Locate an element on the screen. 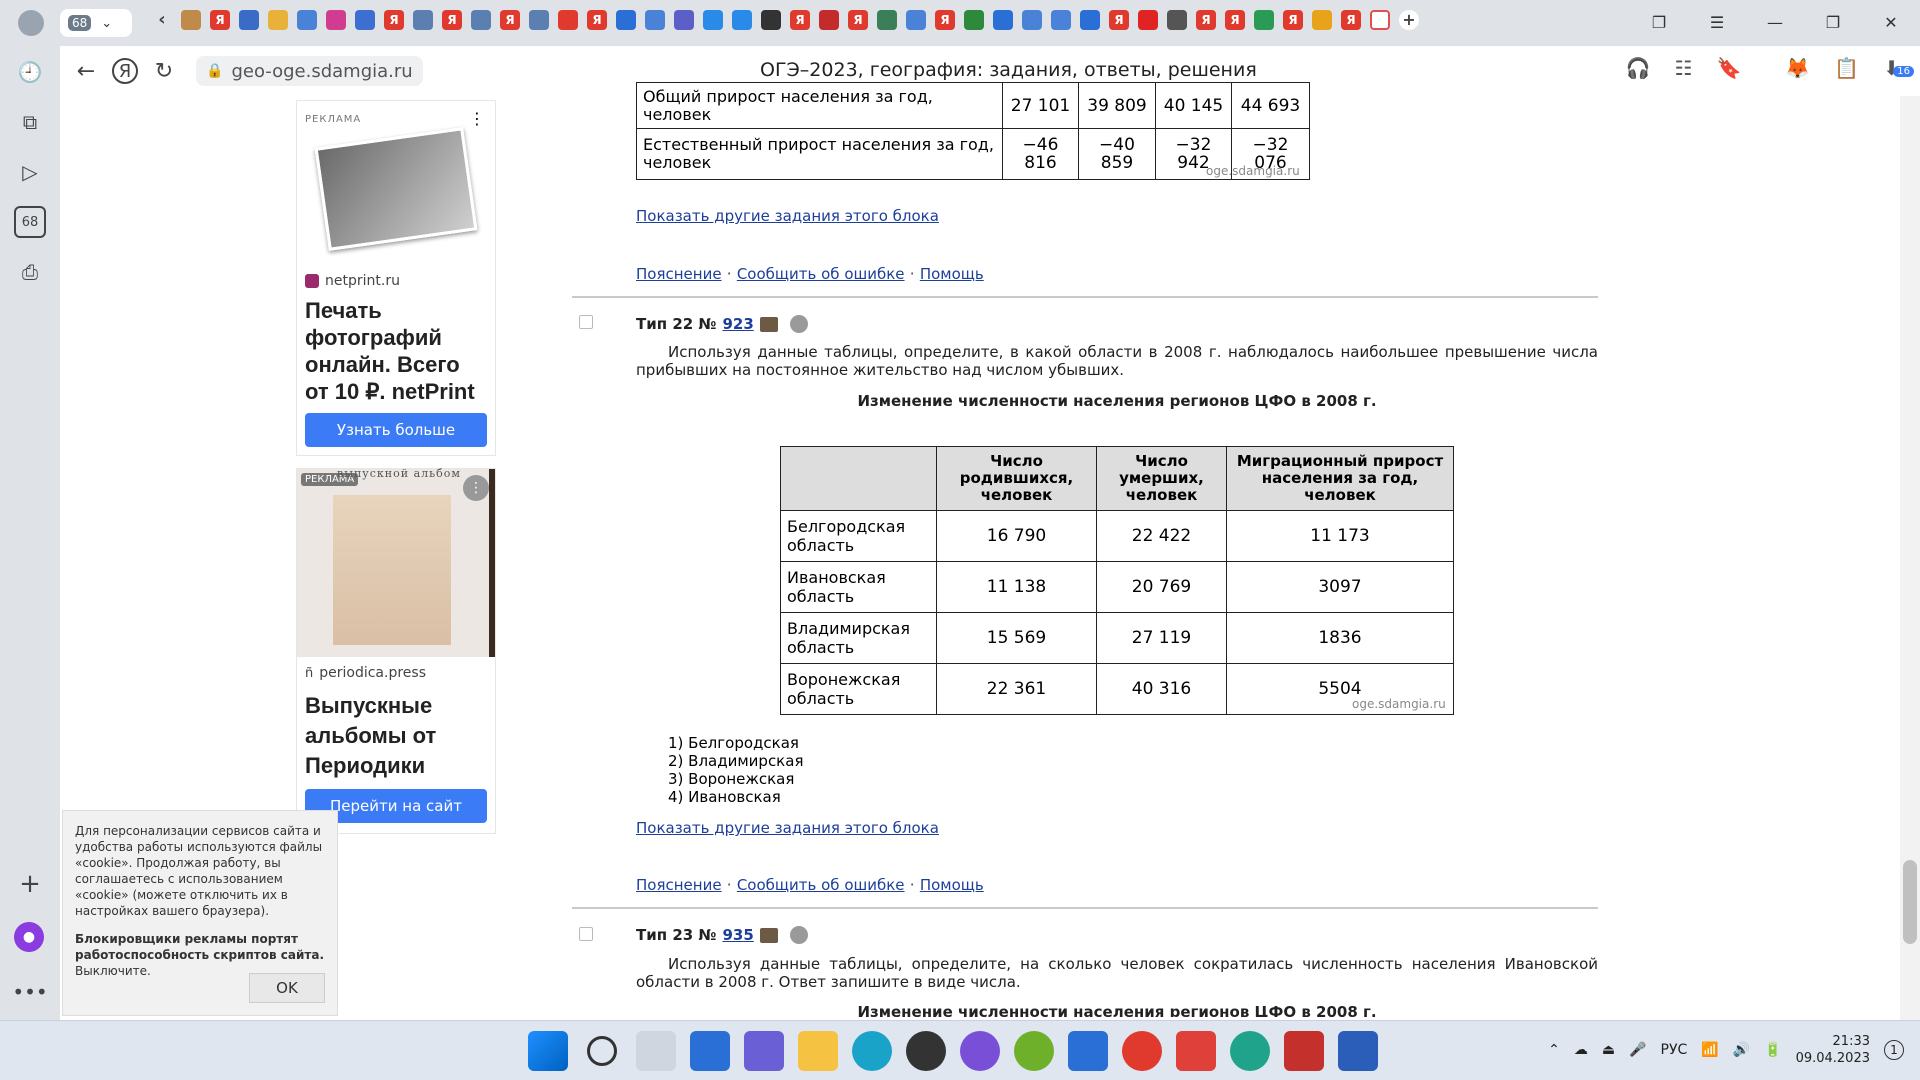 The height and width of the screenshot is (1080, 1920). pdf-icon is located at coordinates (1304, 1051).